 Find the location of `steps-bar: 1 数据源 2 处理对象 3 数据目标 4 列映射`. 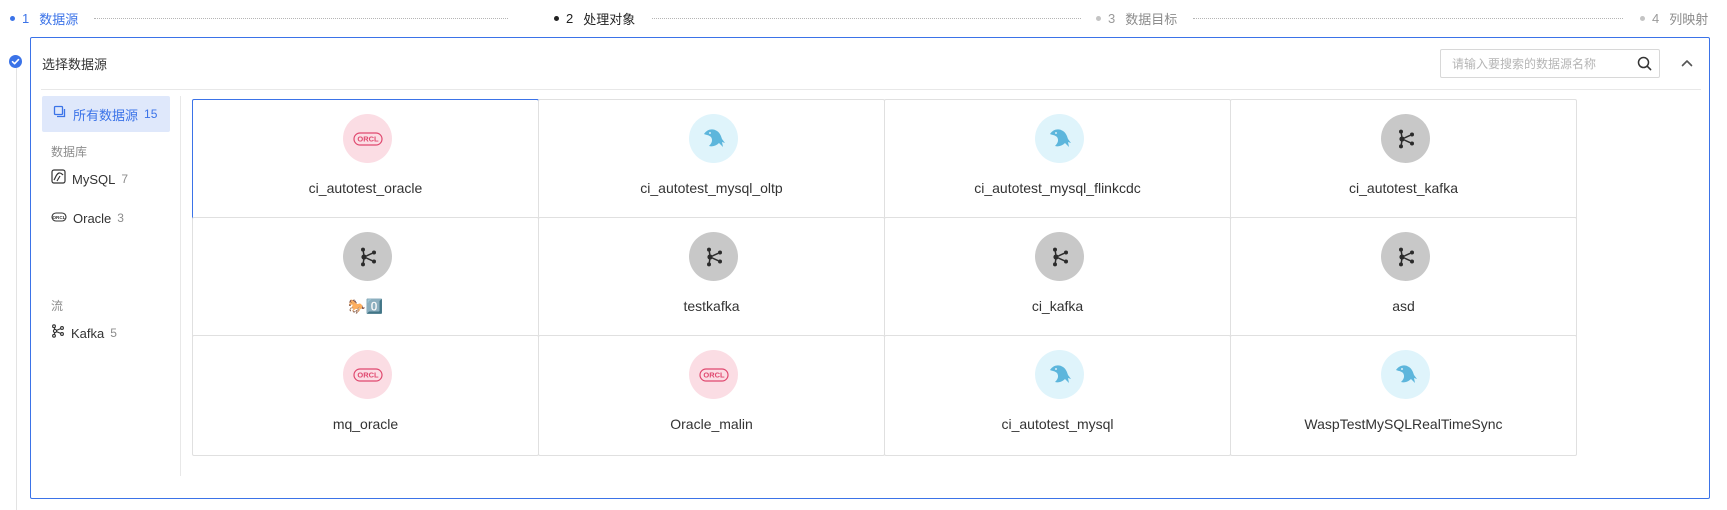

steps-bar: 1 数据源 2 处理对象 3 数据目标 4 列映射 is located at coordinates (863, 18).